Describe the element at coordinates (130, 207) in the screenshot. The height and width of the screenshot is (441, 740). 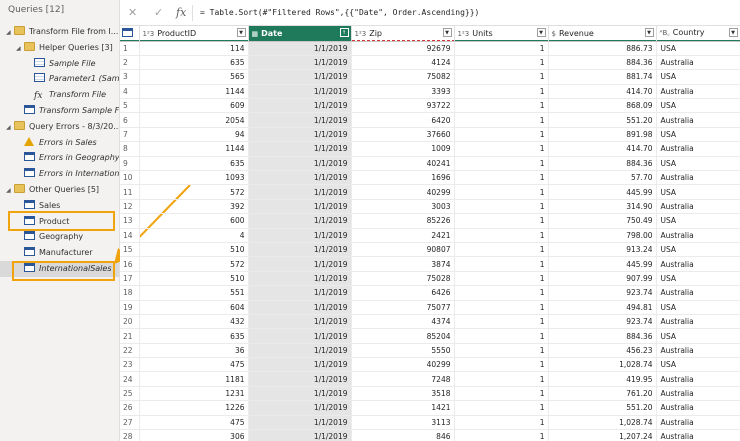
I see `row-number: 12` at that location.